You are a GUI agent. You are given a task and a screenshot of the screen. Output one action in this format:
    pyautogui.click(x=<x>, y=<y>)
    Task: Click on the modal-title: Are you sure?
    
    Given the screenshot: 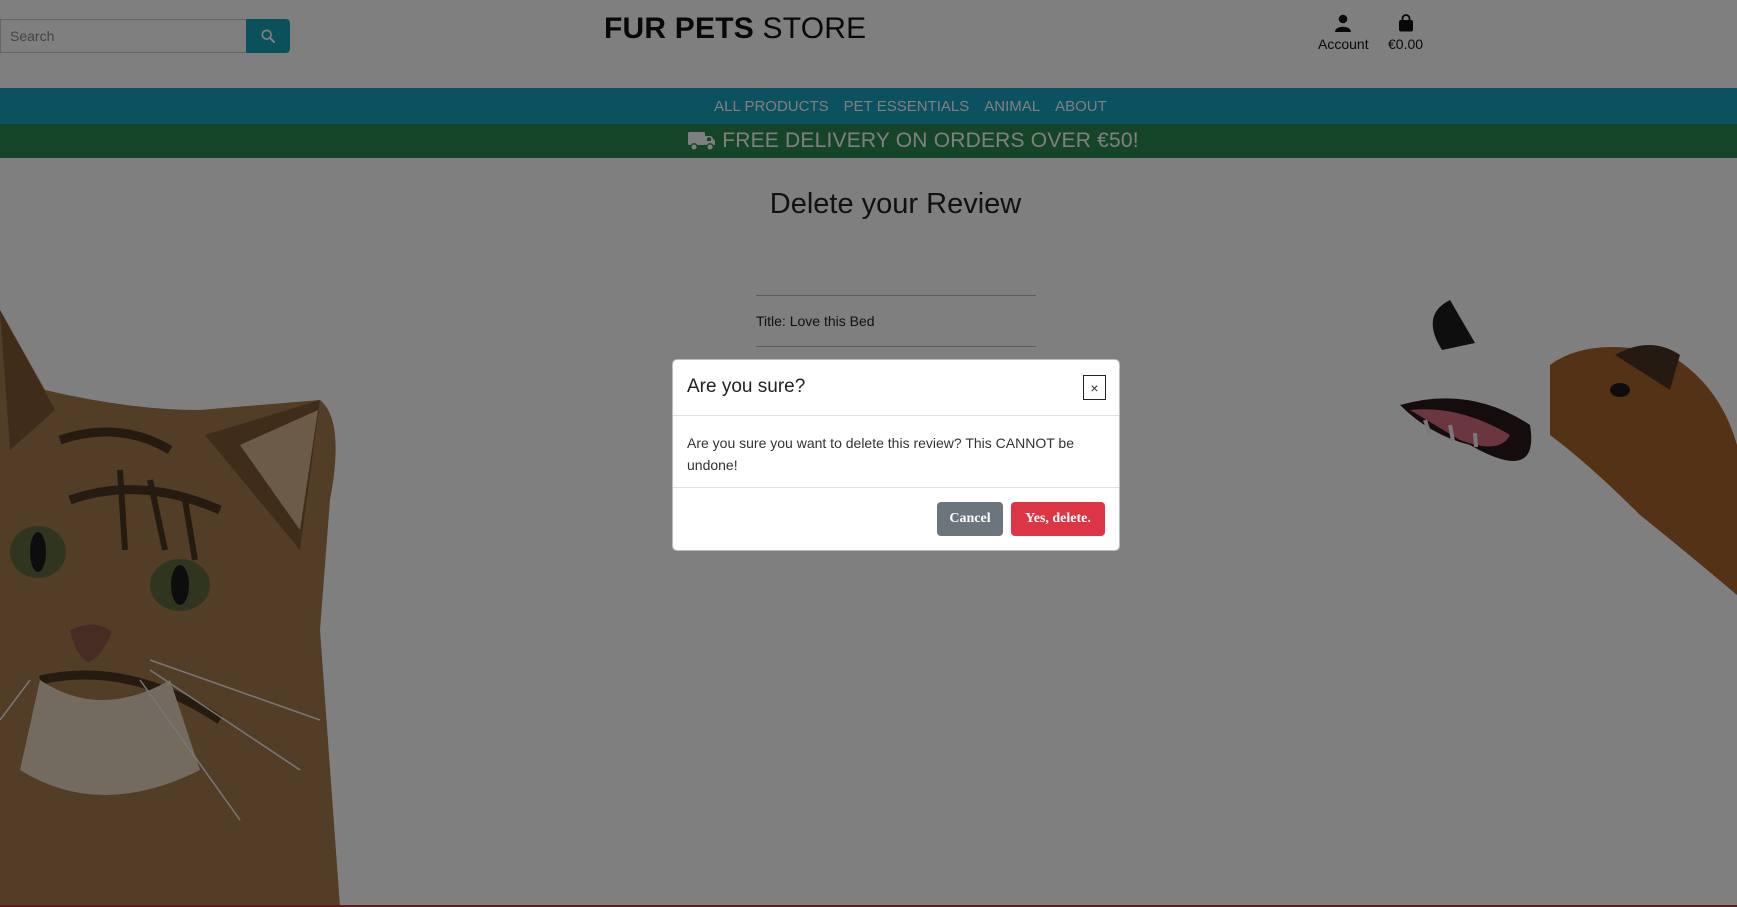 What is the action you would take?
    pyautogui.click(x=746, y=386)
    